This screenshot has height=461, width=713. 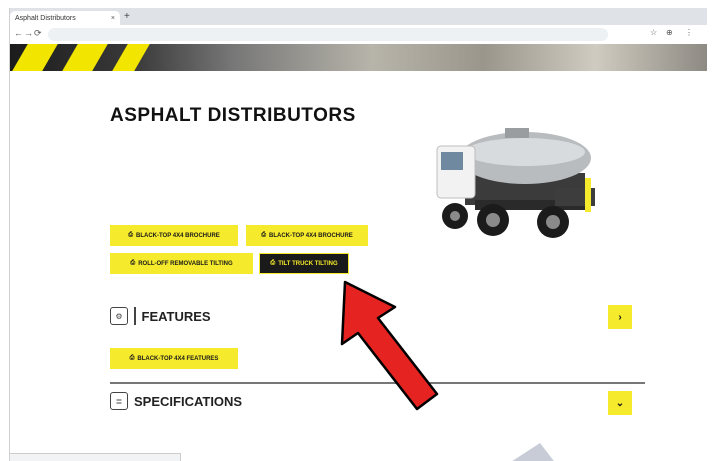 I want to click on arrow-shape, so click(x=389, y=345).